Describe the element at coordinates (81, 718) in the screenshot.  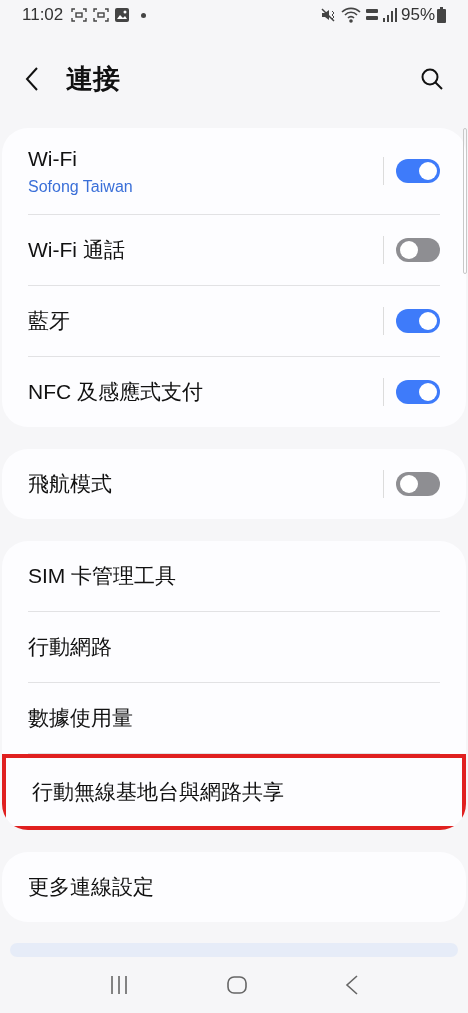
I see `setting-label: 數據使用量` at that location.